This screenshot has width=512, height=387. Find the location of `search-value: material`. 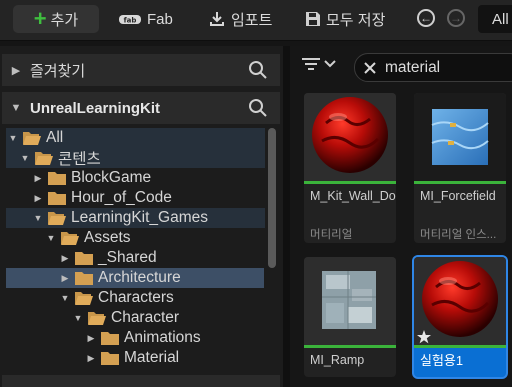

search-value: material is located at coordinates (413, 67).